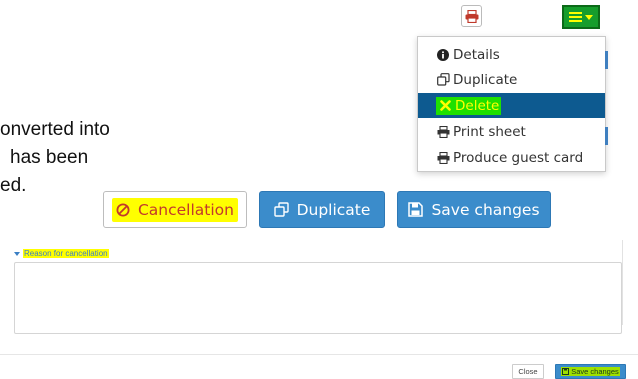 This screenshot has height=379, width=638. I want to click on footer-save-label: Save changes, so click(595, 371).